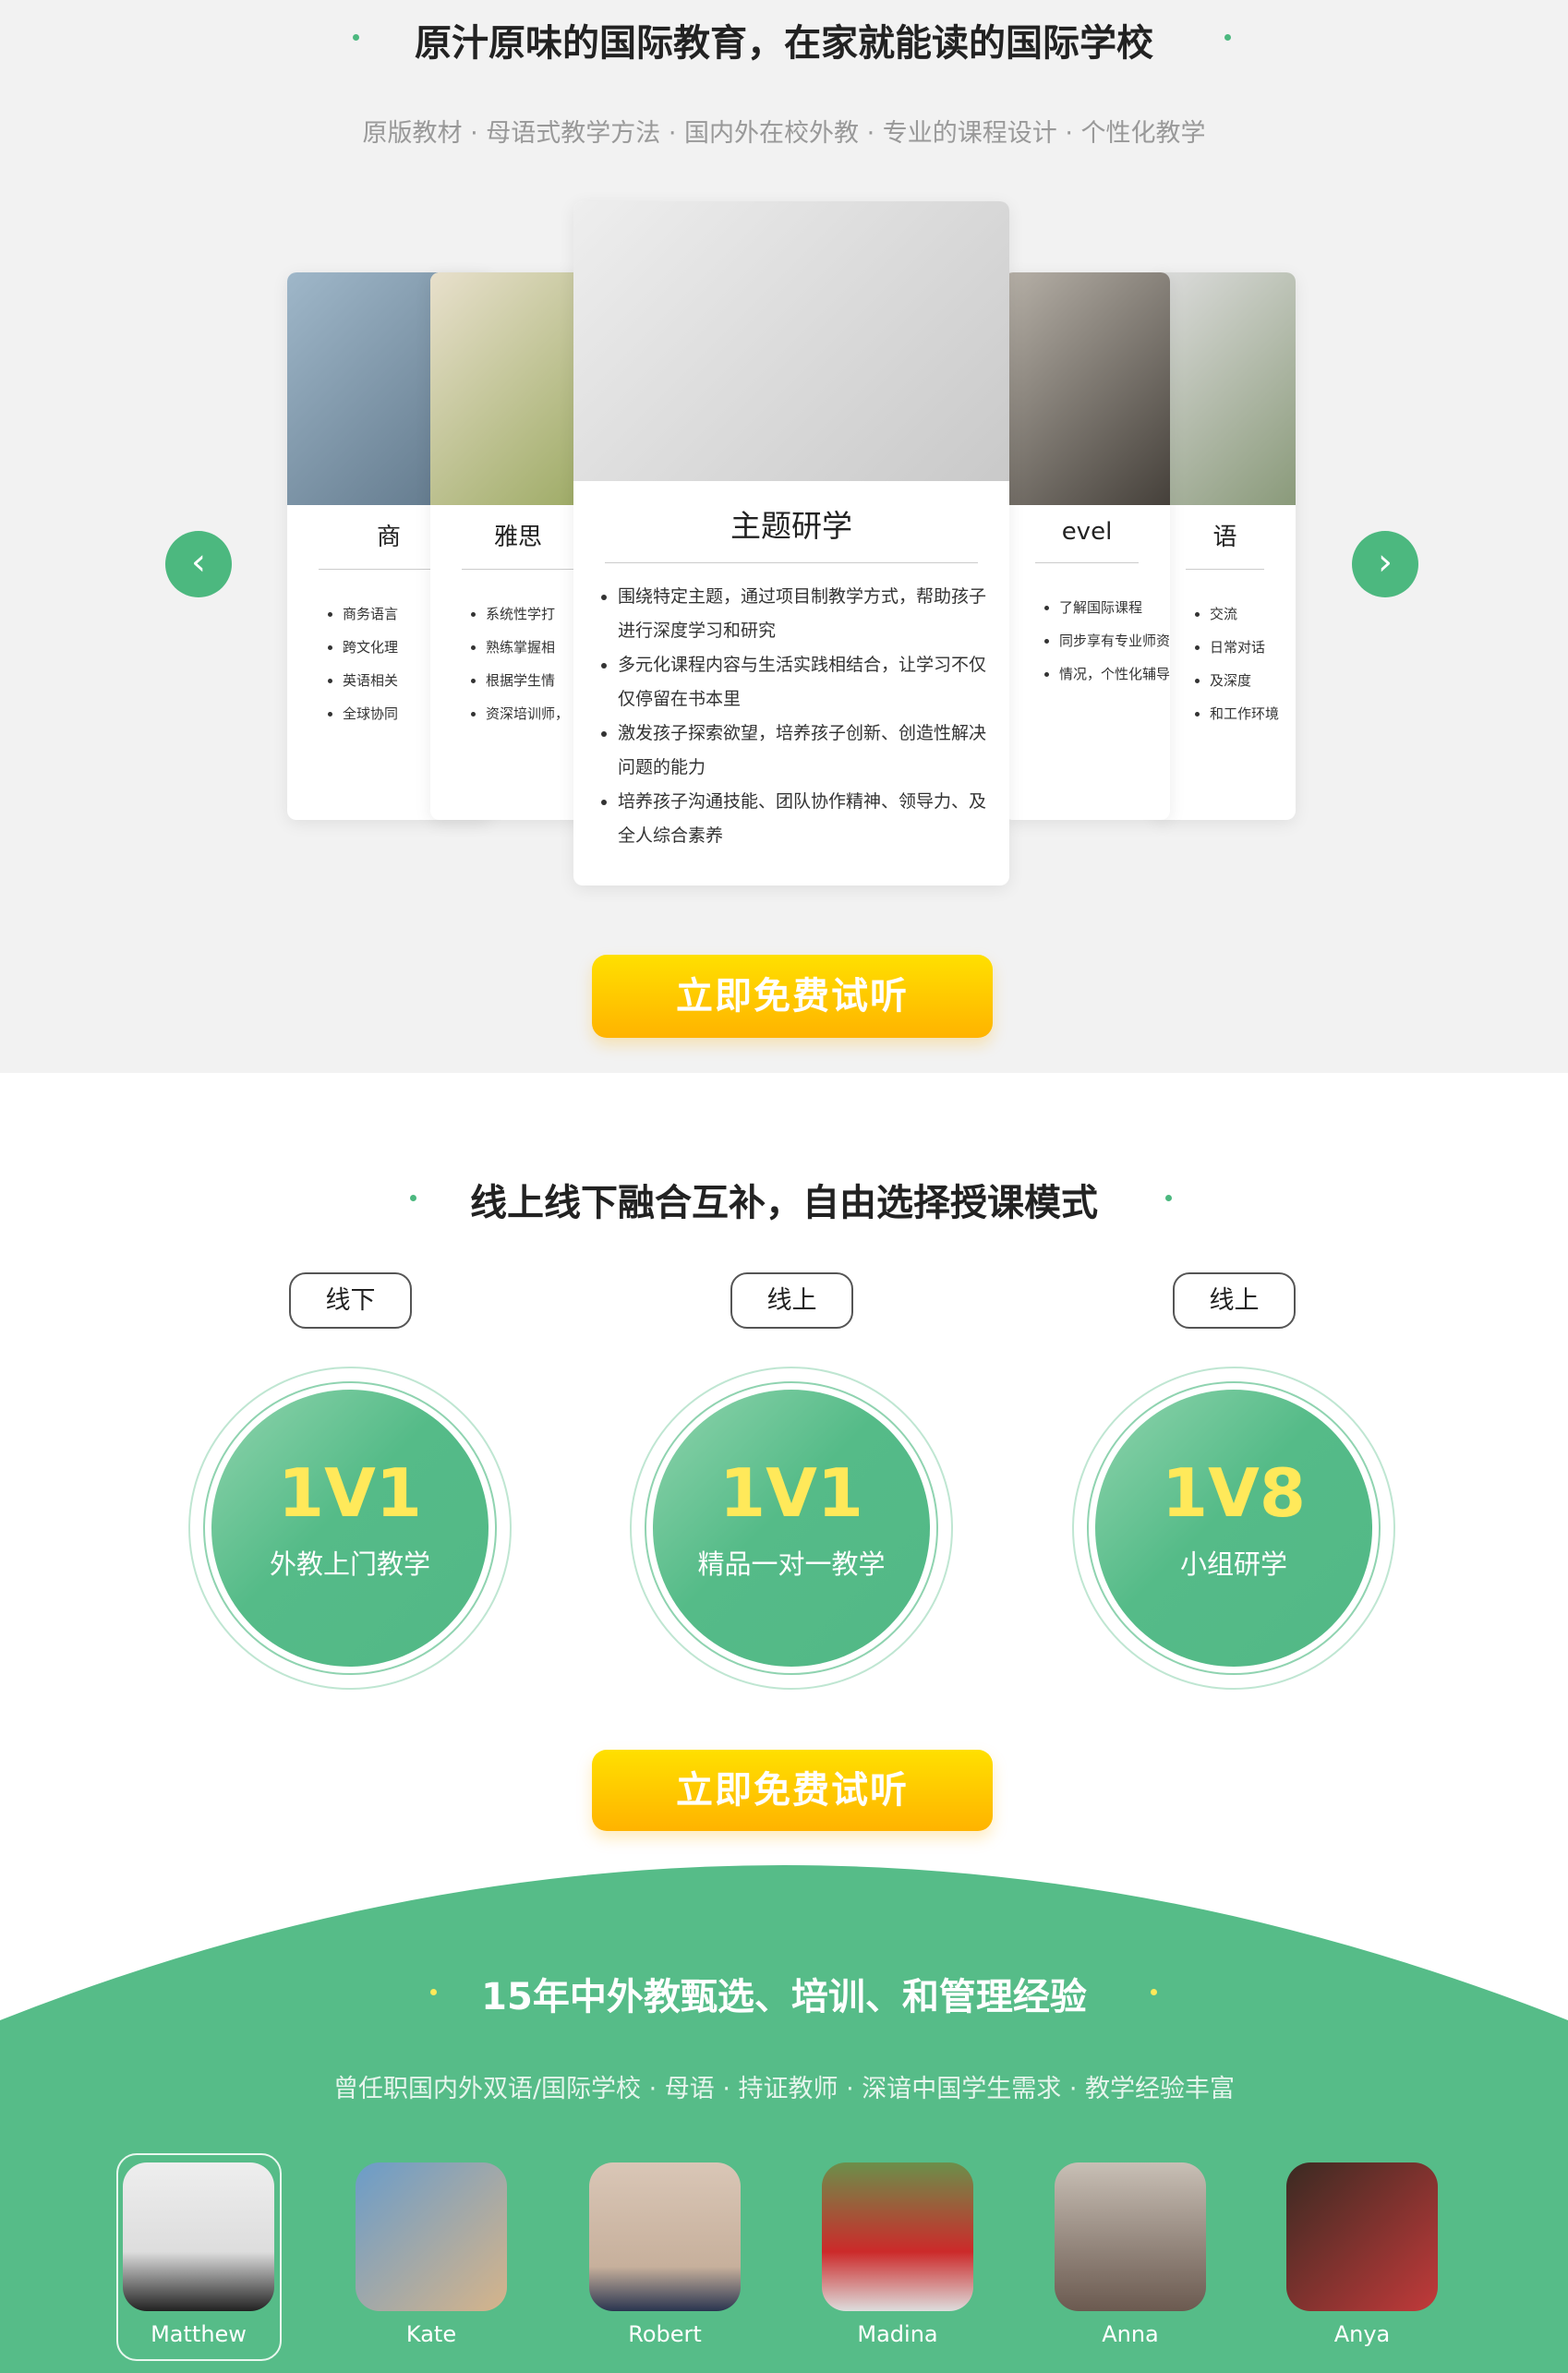  Describe the element at coordinates (1244, 714) in the screenshot. I see `course-feature: 和工作环境` at that location.